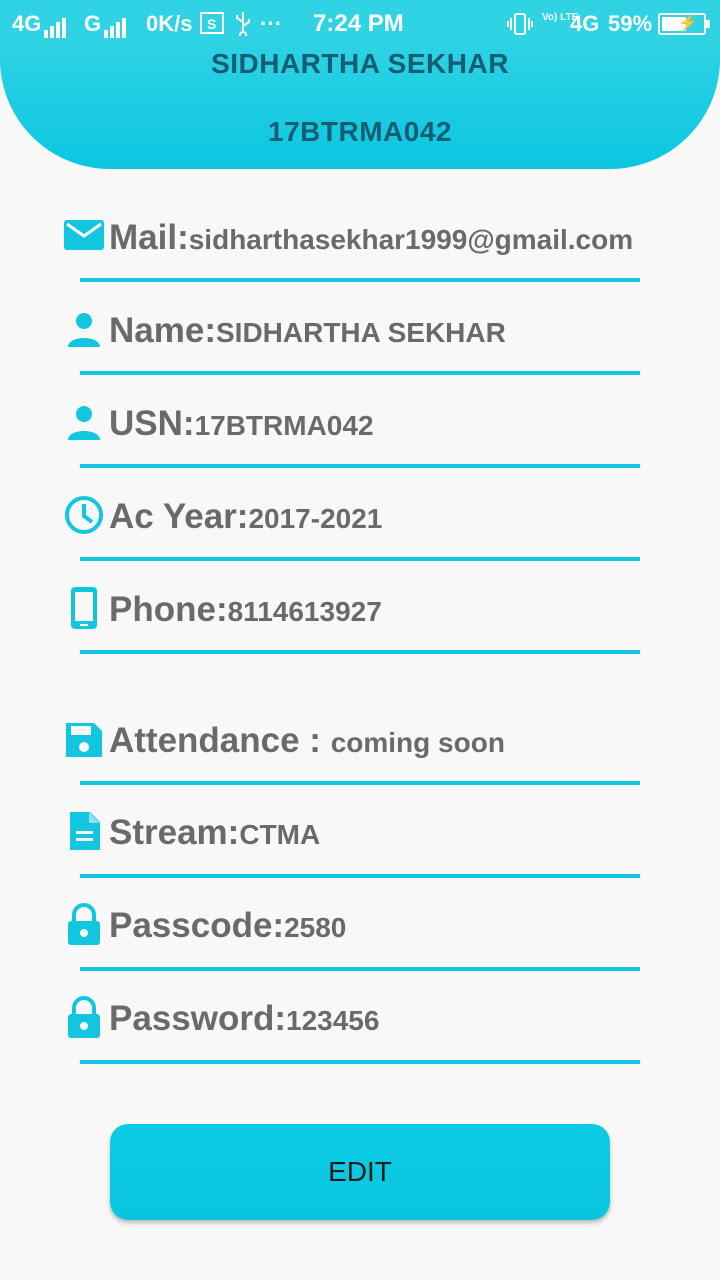  I want to click on field-value: 123456, so click(333, 1020).